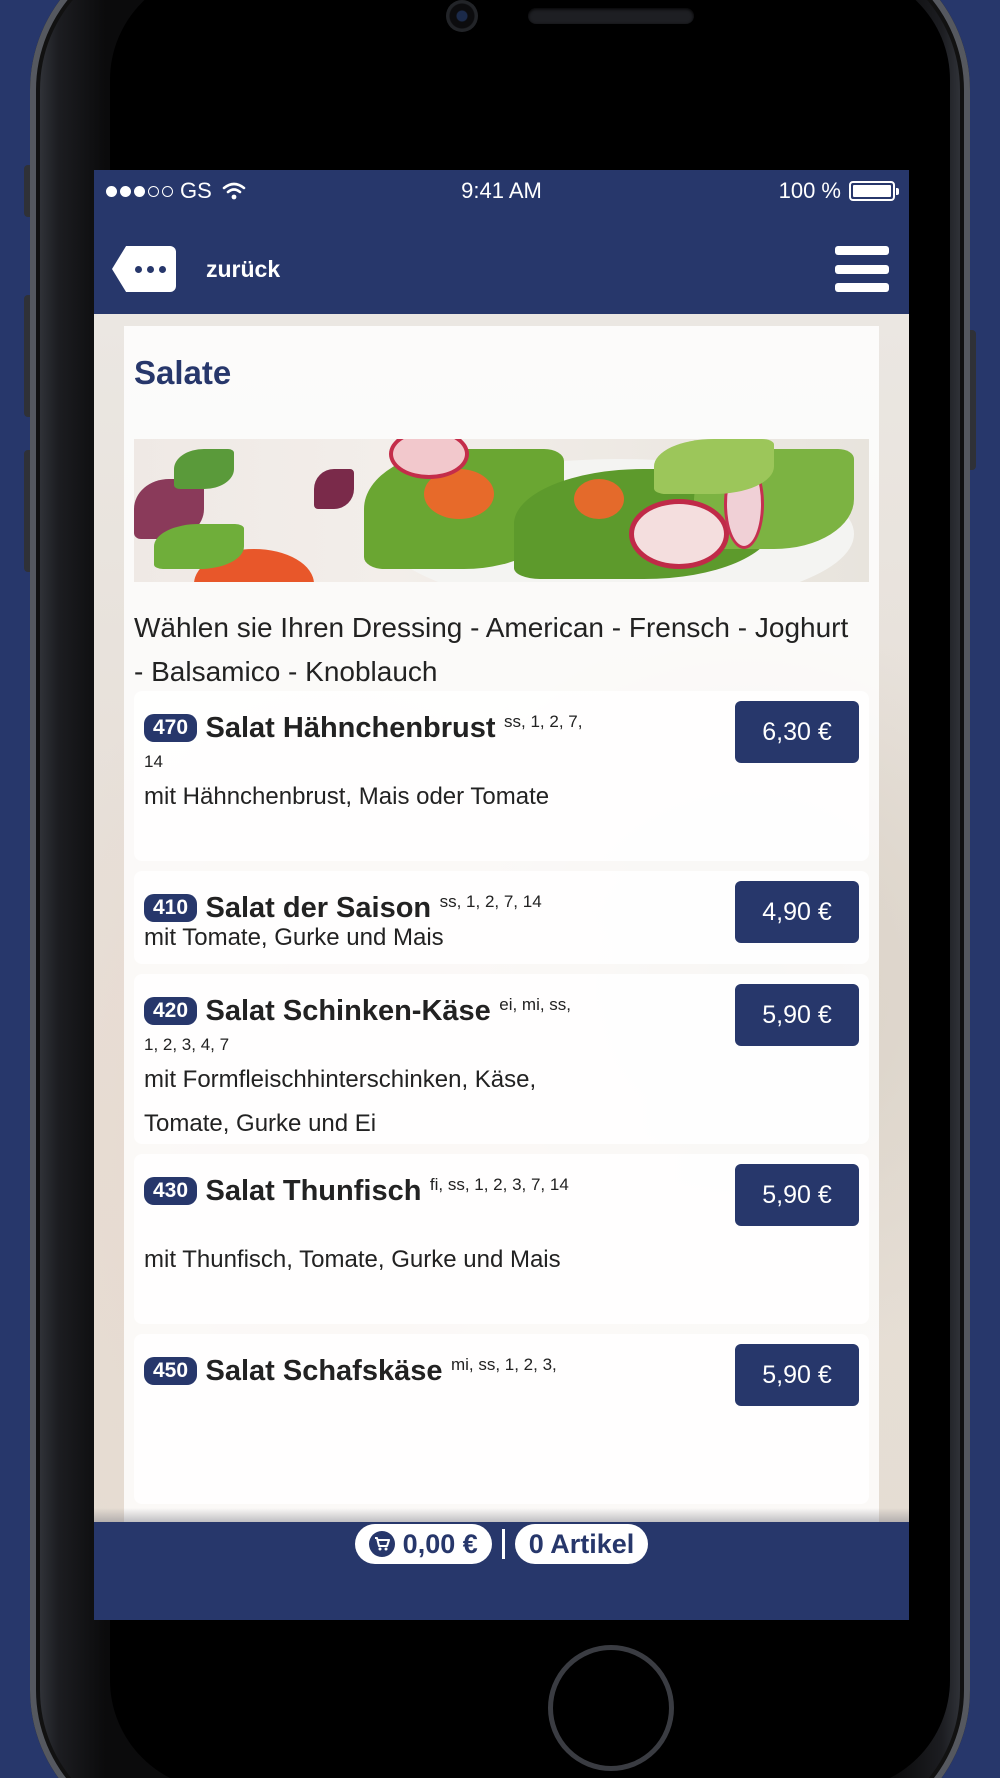  I want to click on back-button: zurück, so click(196, 269).